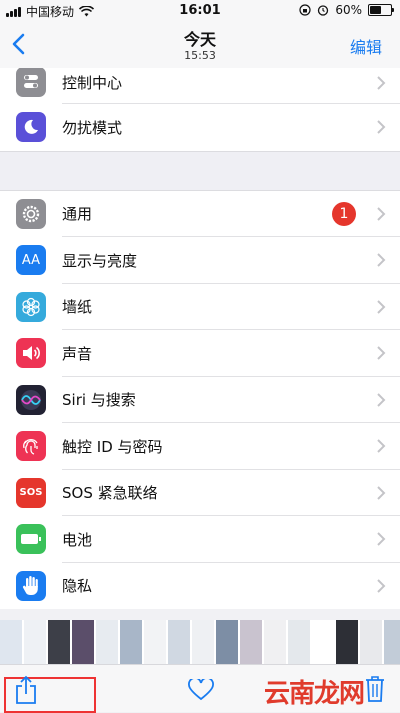 Image resolution: width=400 pixels, height=713 pixels. I want to click on status-right: 60%, so click(346, 10).